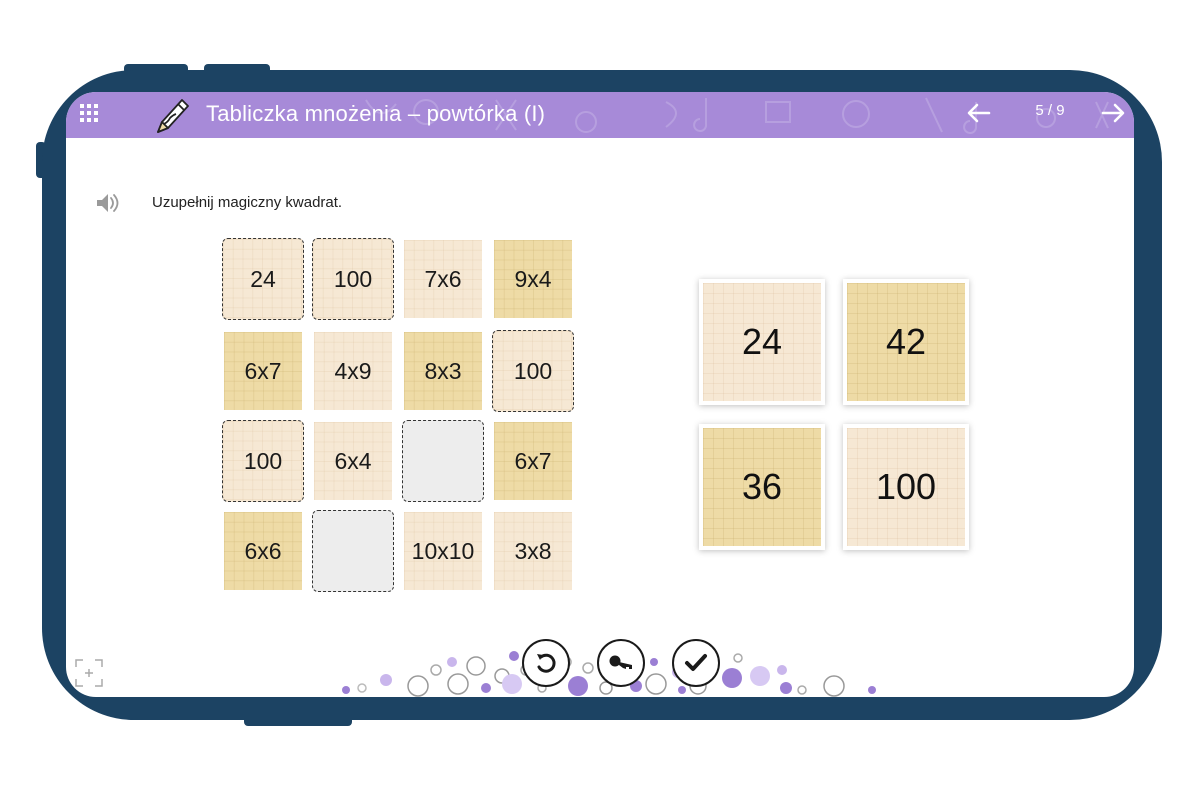 This screenshot has height=790, width=1200. Describe the element at coordinates (89, 673) in the screenshot. I see `fullscreen-icon` at that location.